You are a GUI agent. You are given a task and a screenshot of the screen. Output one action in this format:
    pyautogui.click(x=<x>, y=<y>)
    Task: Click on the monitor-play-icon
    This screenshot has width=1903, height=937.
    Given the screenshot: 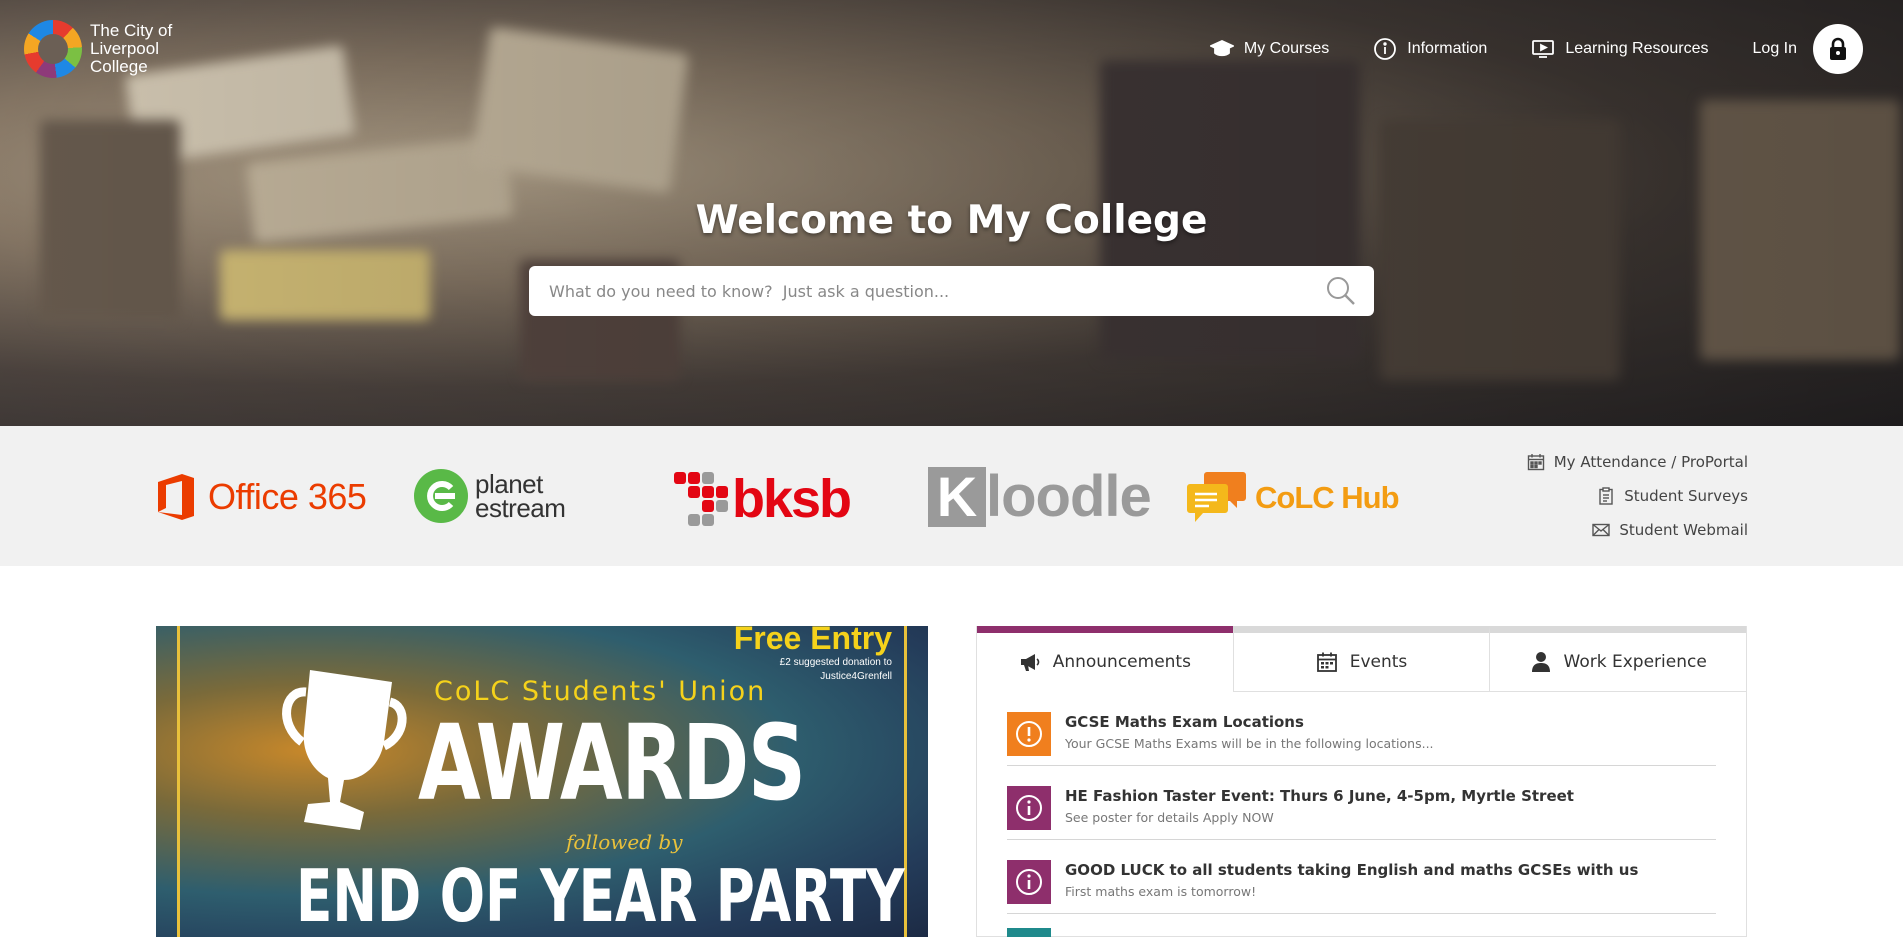 What is the action you would take?
    pyautogui.click(x=1543, y=49)
    